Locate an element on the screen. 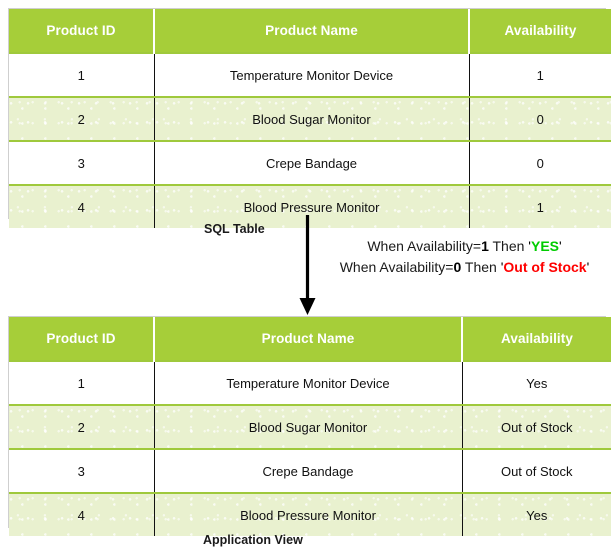 This screenshot has width=613, height=557. application-view-caption: Application View is located at coordinates (253, 540).